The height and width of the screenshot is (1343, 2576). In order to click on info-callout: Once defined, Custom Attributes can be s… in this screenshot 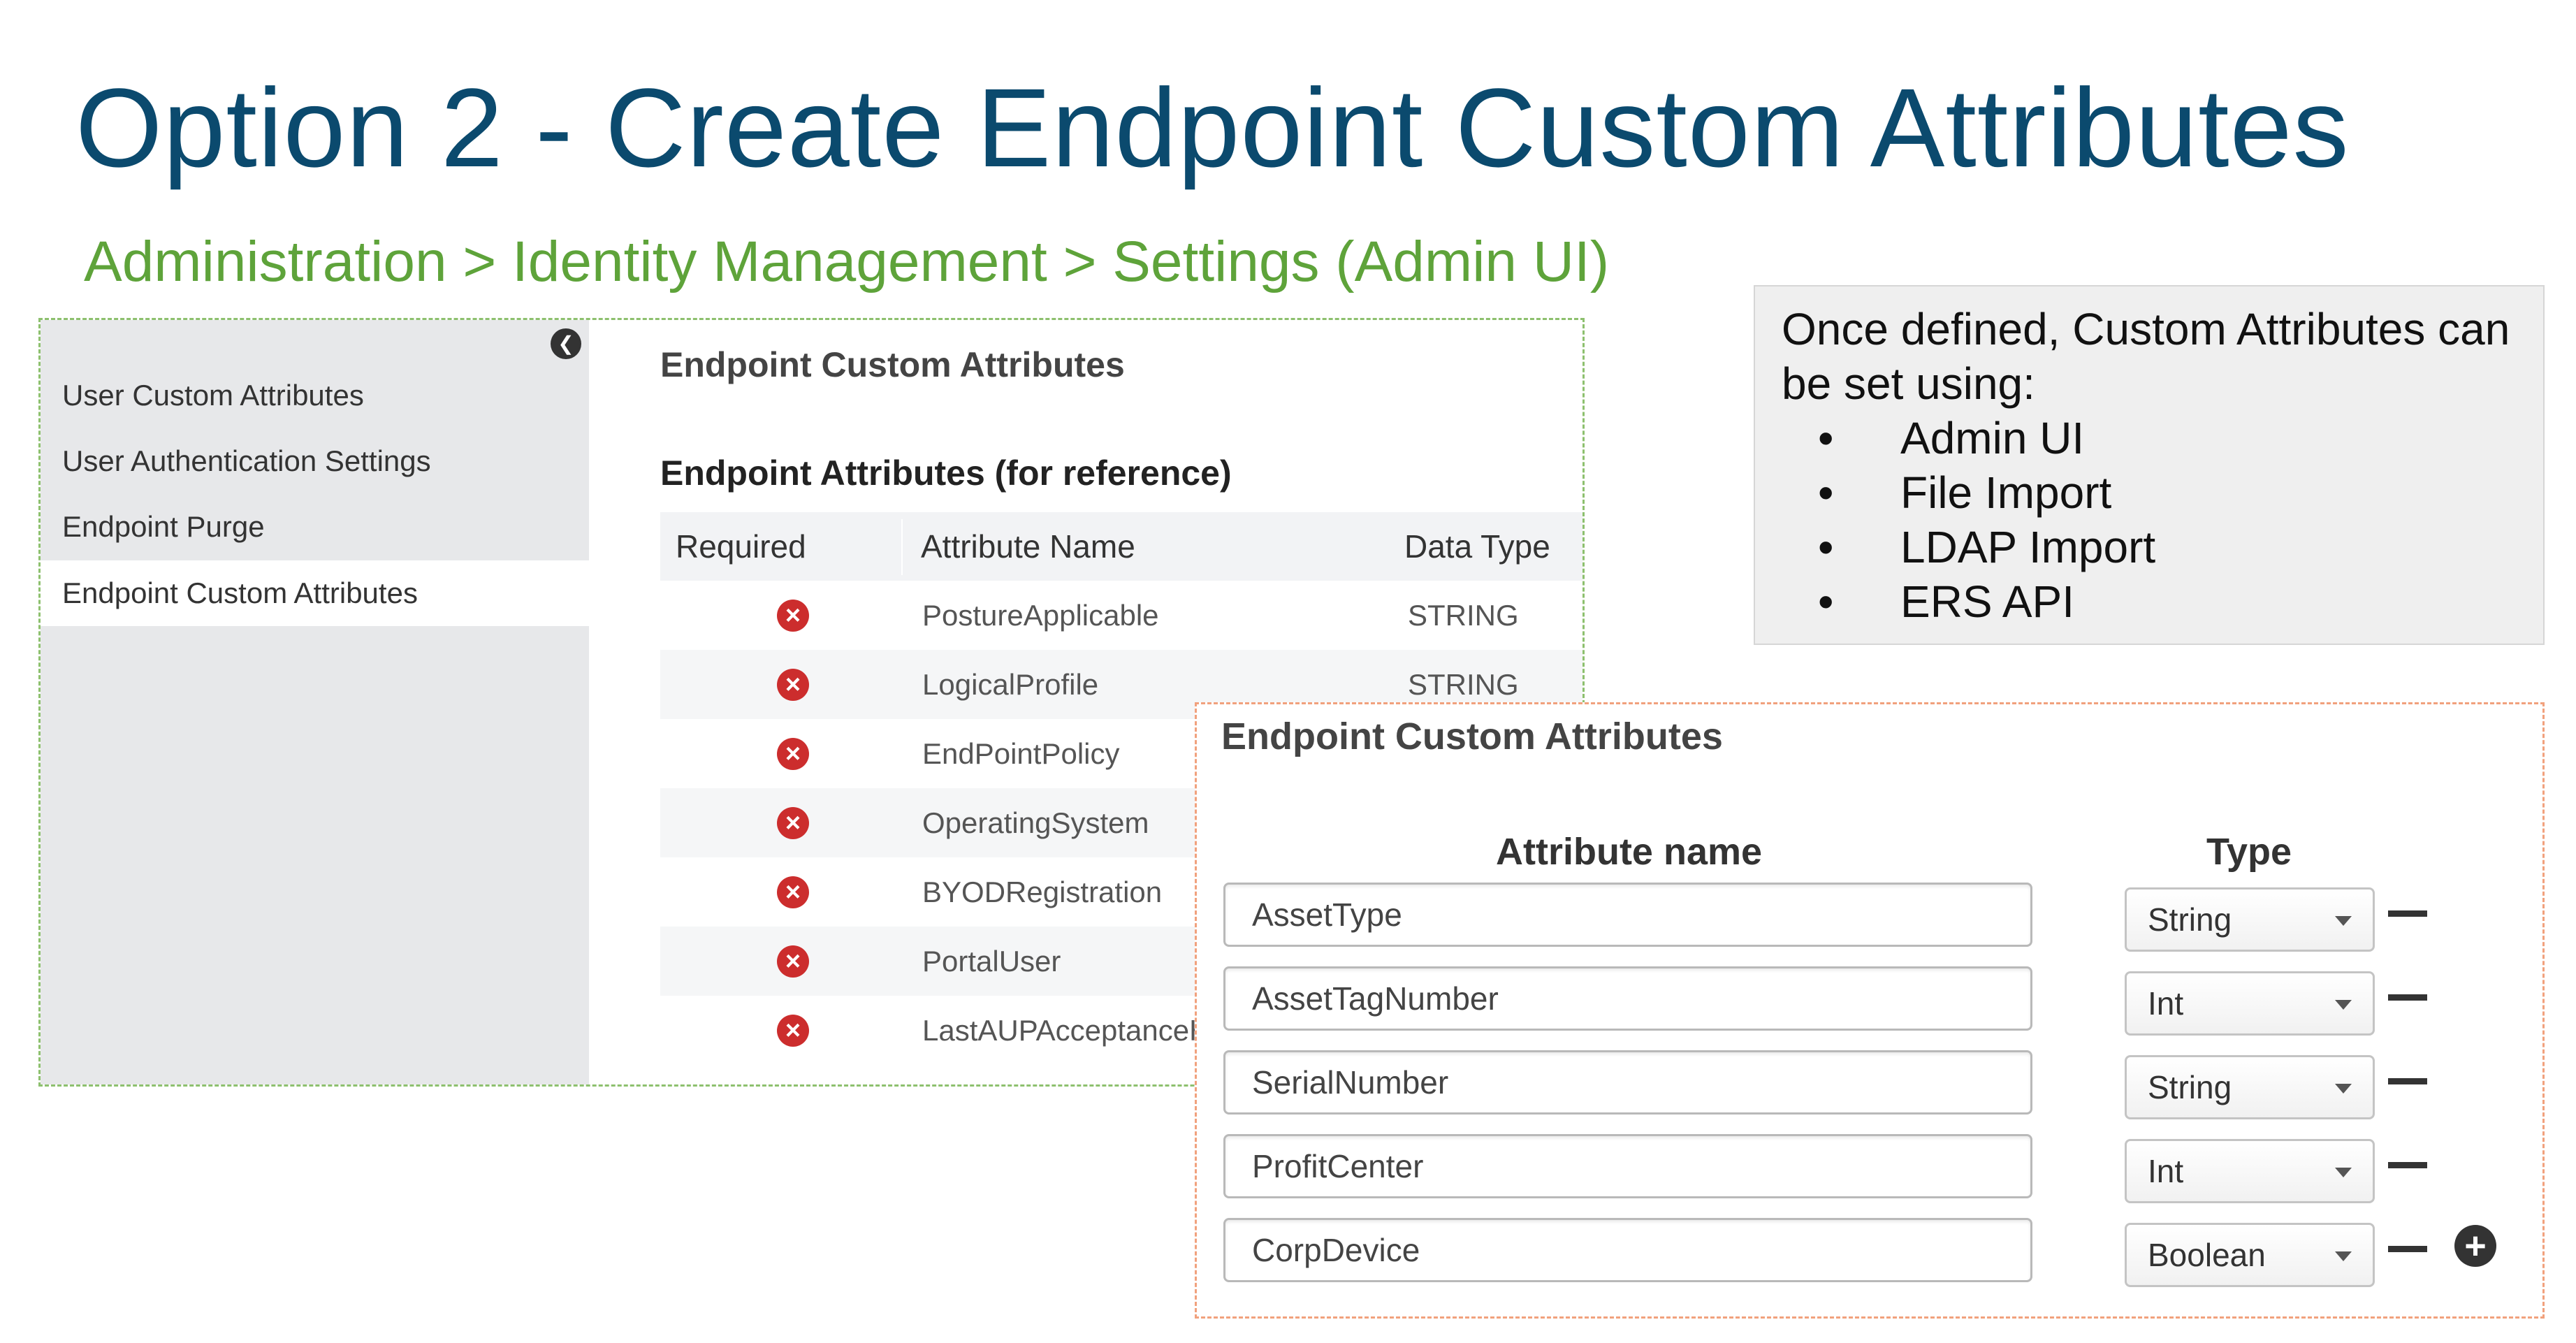, I will do `click(2149, 465)`.